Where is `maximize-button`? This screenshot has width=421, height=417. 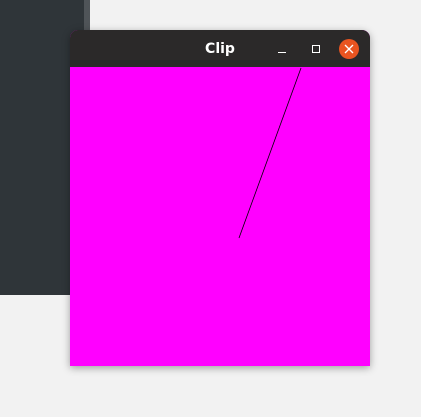 maximize-button is located at coordinates (316, 49).